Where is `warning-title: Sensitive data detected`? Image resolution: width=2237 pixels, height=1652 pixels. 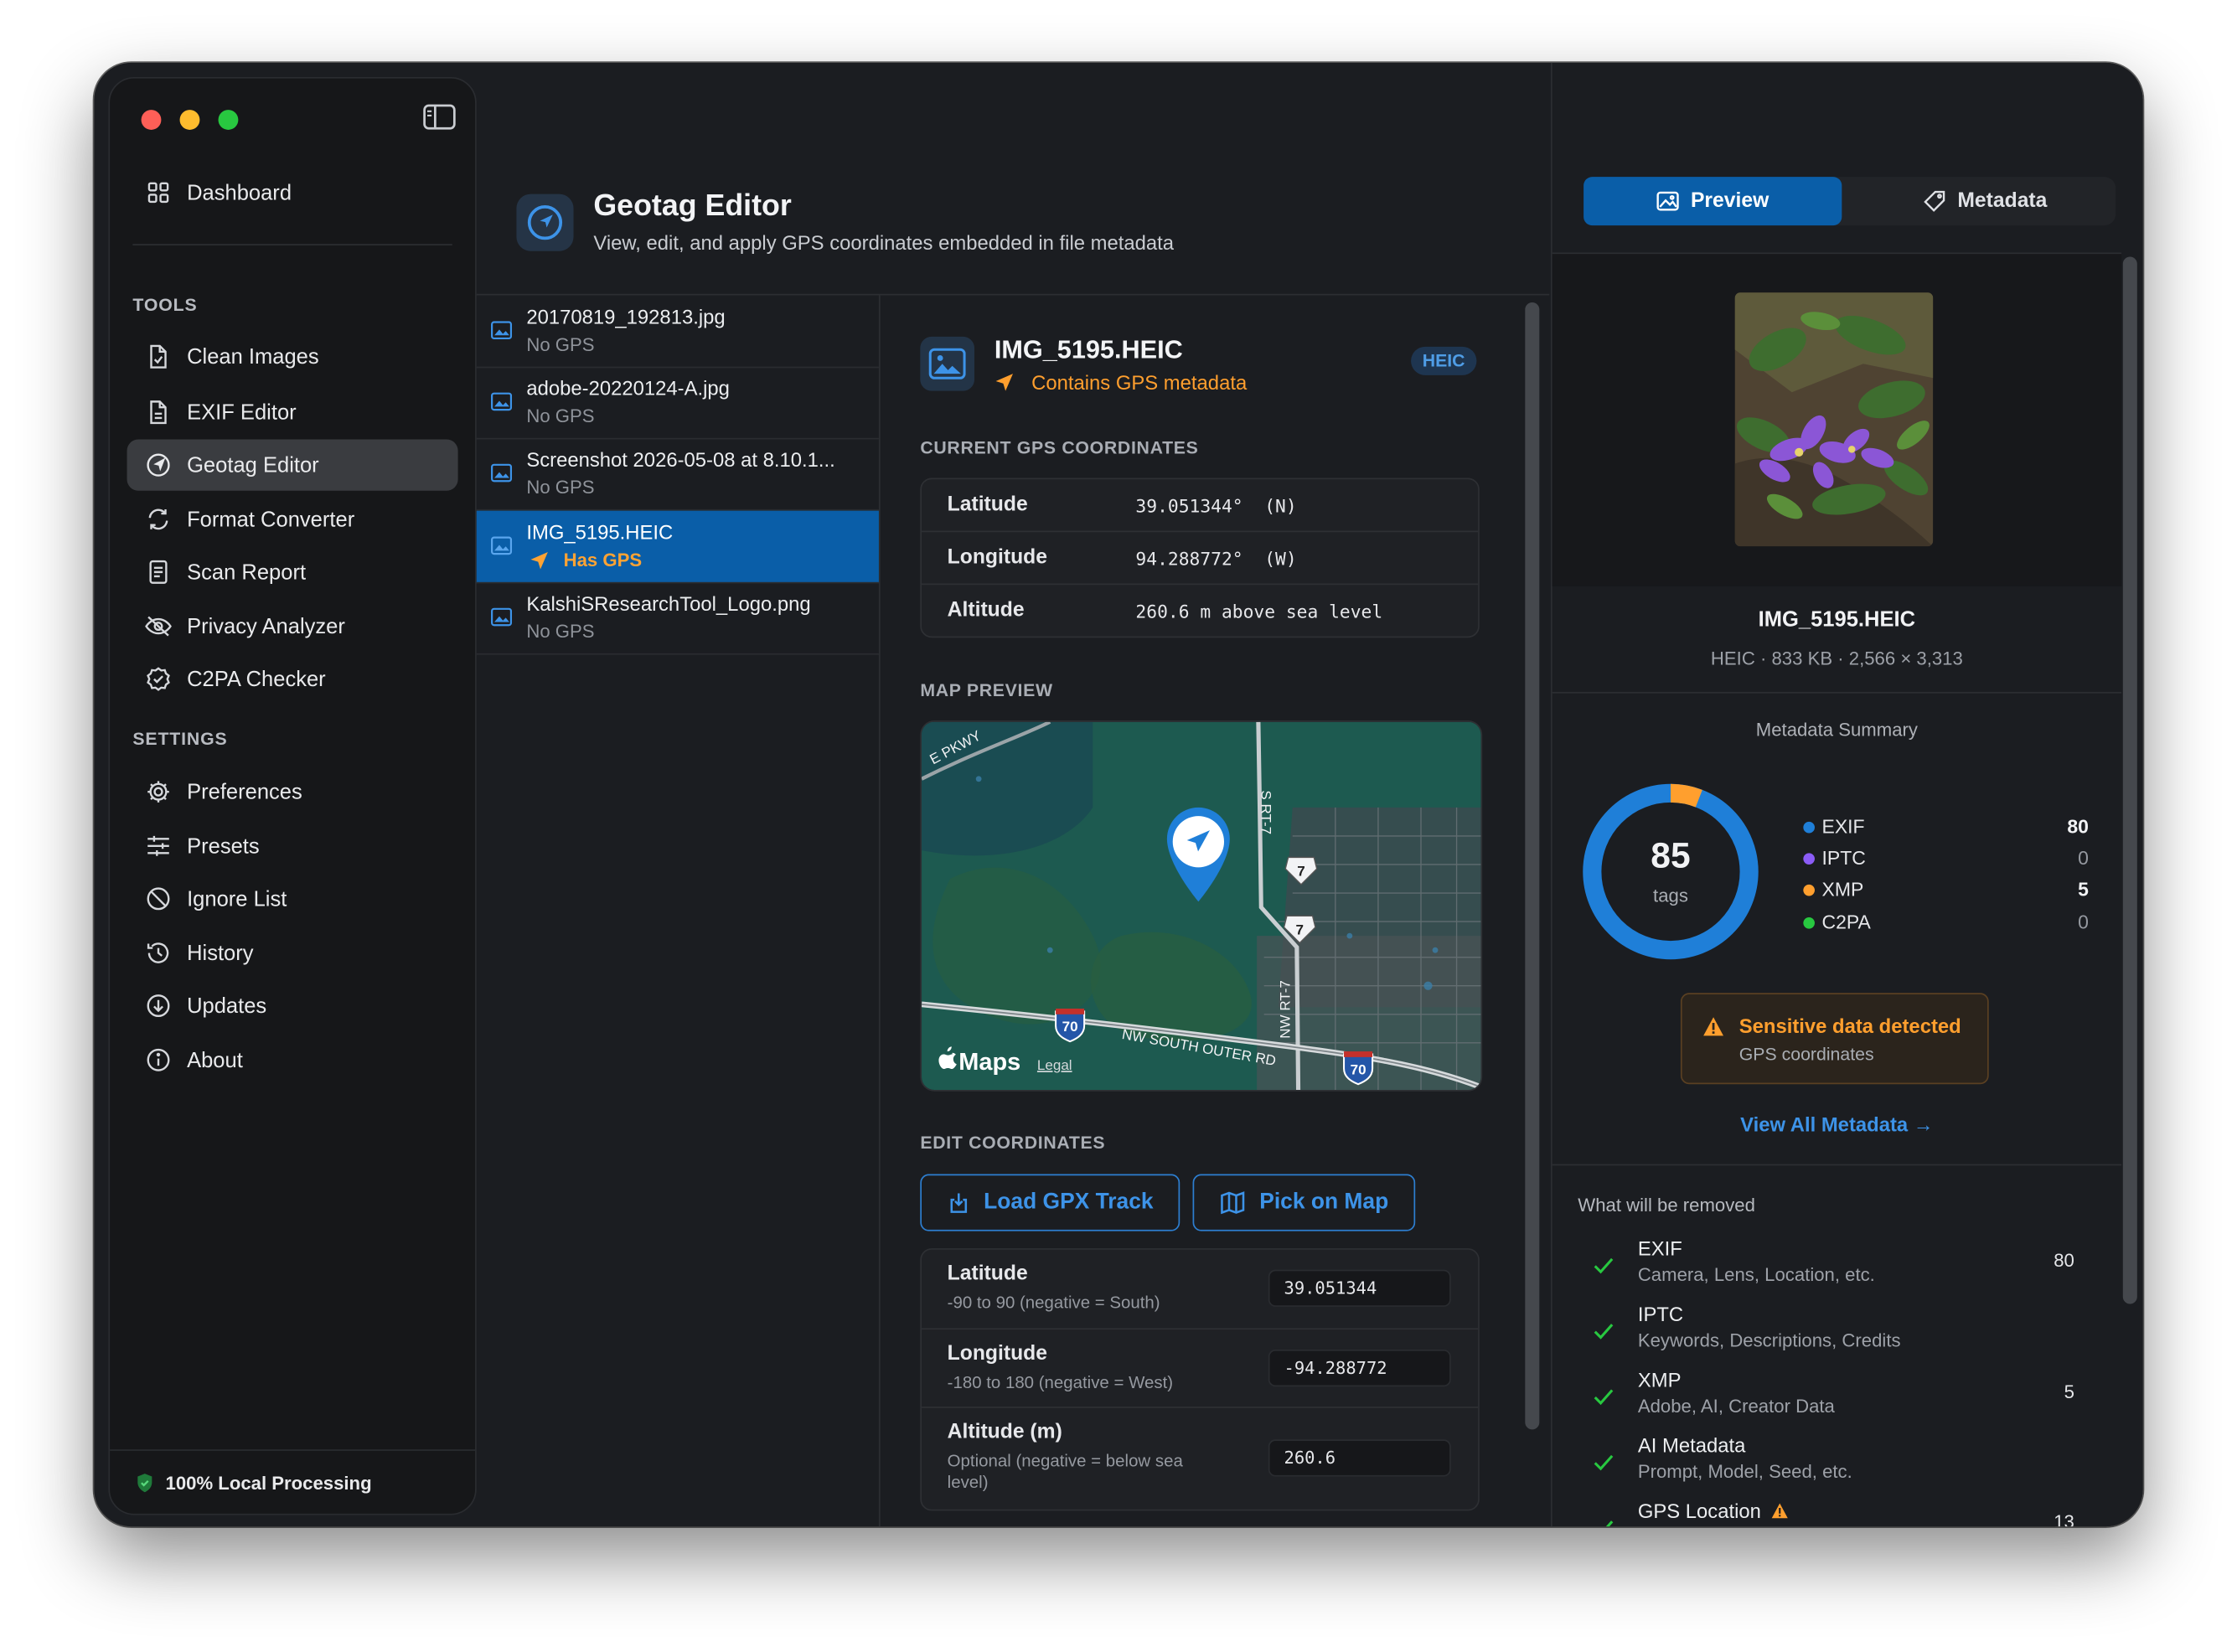
warning-title: Sensitive data detected is located at coordinates (1849, 1026).